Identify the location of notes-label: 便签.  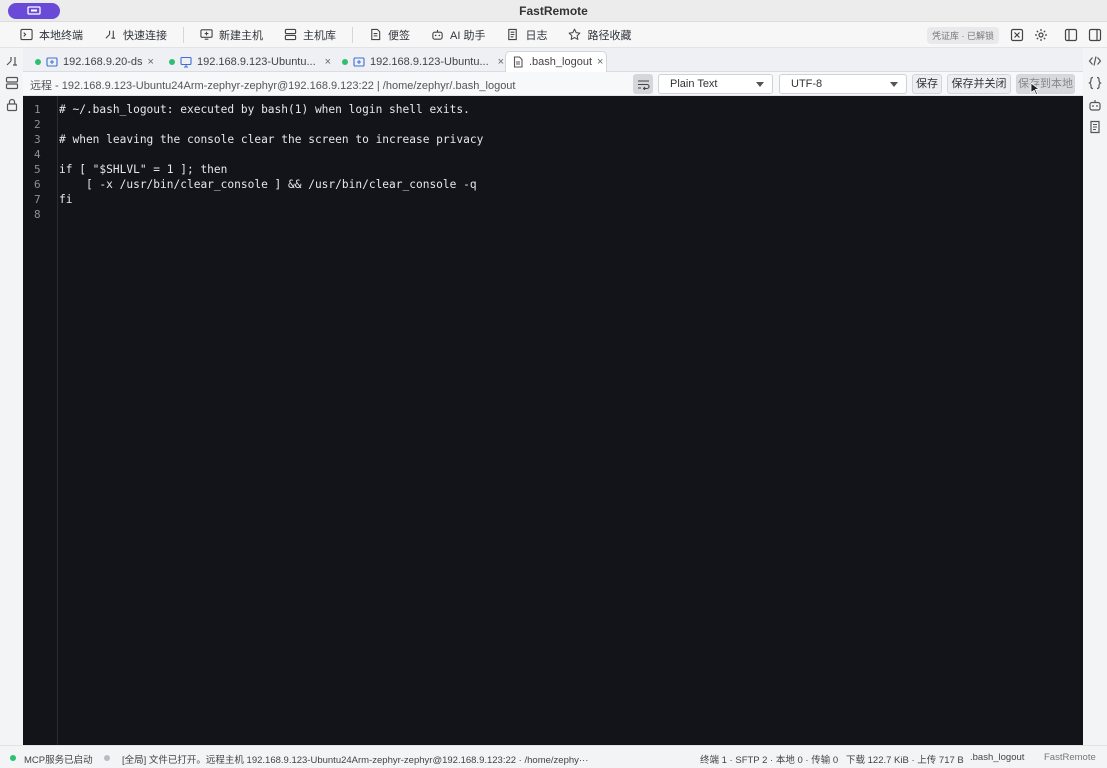
(399, 35).